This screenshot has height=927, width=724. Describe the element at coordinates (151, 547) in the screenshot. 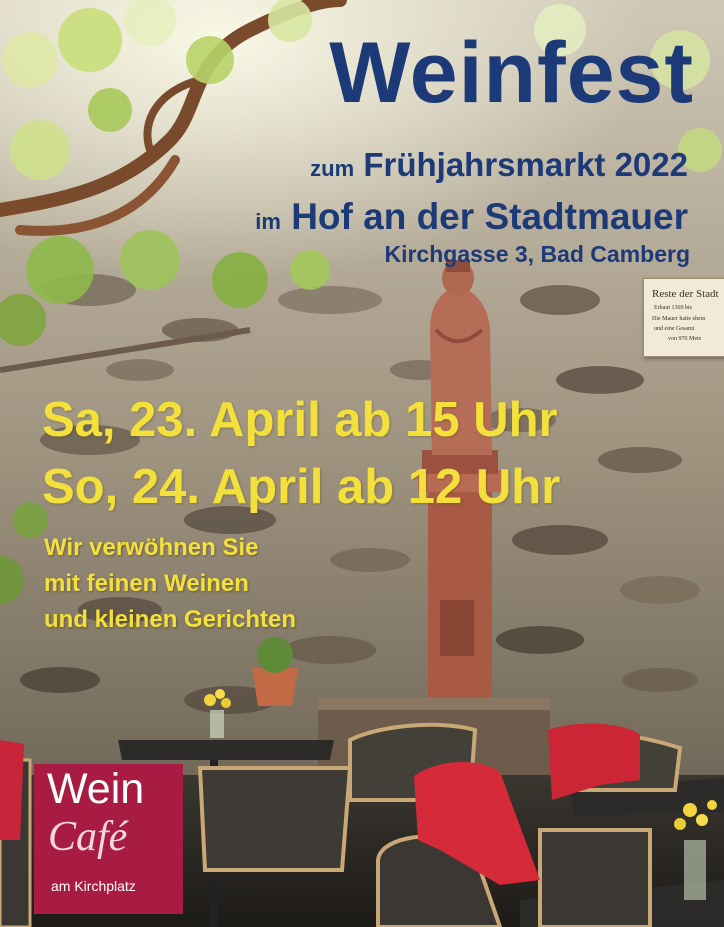

I see `tagline-line: Wir verwöhnen Sie` at that location.